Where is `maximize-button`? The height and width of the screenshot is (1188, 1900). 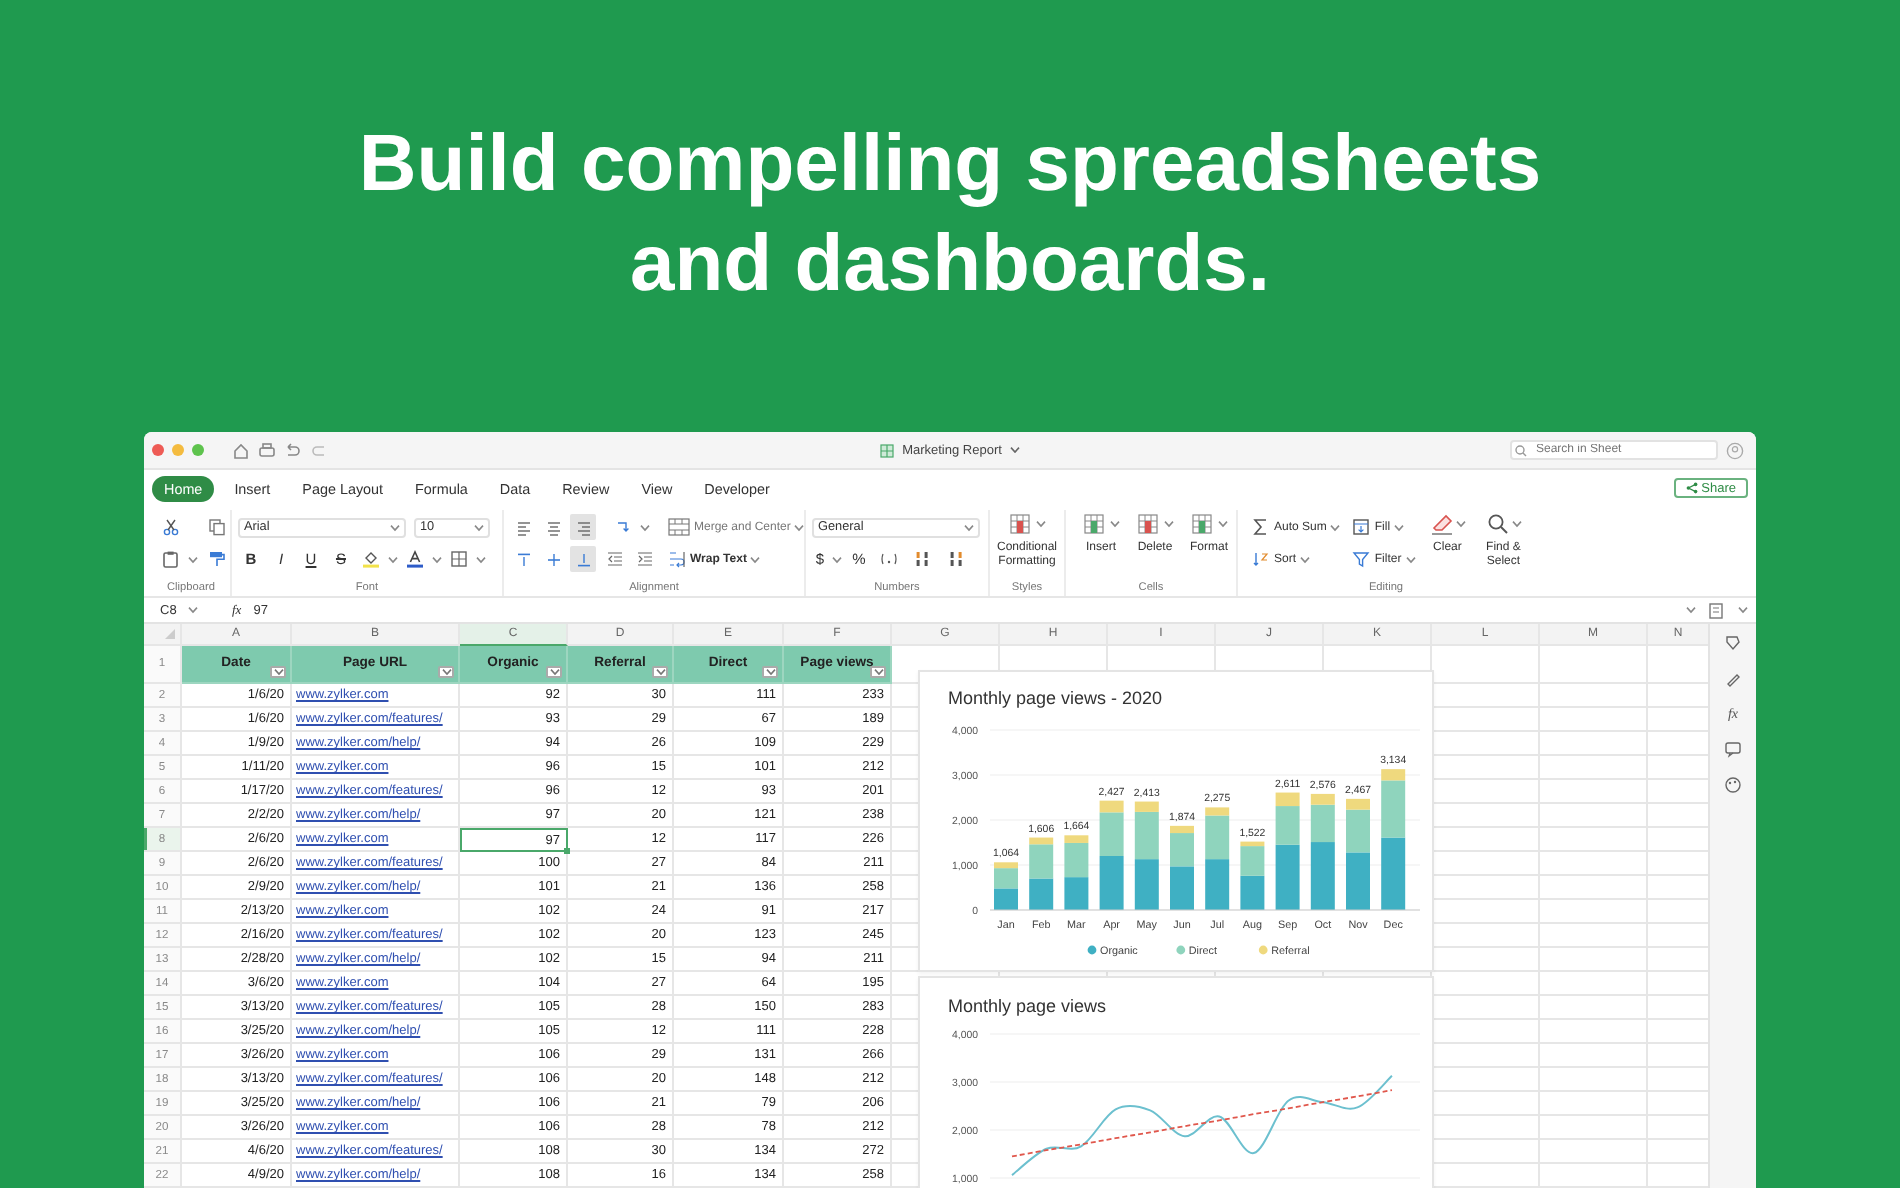
maximize-button is located at coordinates (198, 450).